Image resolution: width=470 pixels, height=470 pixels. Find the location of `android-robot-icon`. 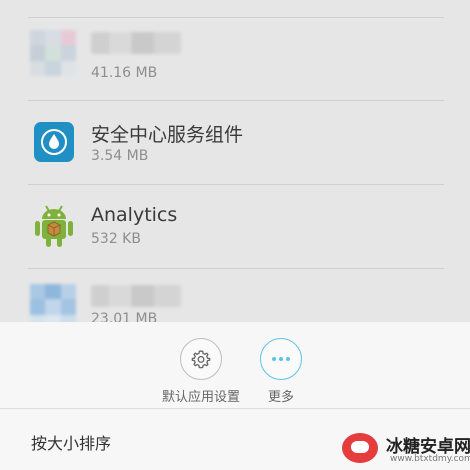

android-robot-icon is located at coordinates (54, 225).